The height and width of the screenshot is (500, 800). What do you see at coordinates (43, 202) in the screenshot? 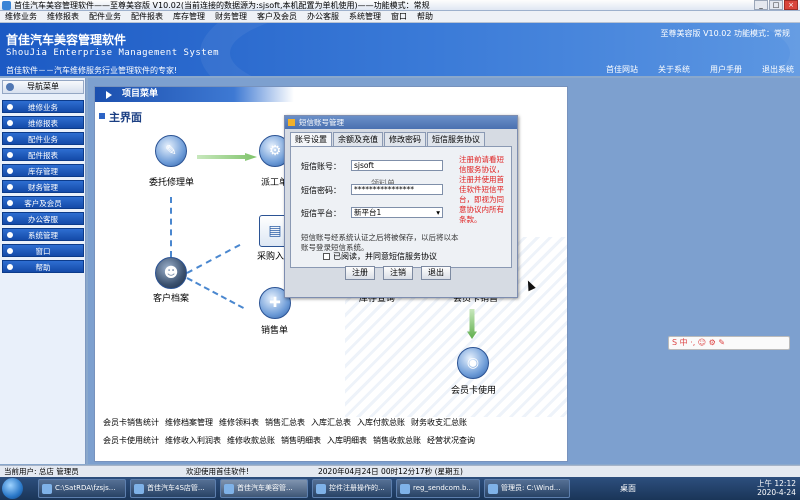
I see `sidebar-item: 客户及会员` at bounding box center [43, 202].